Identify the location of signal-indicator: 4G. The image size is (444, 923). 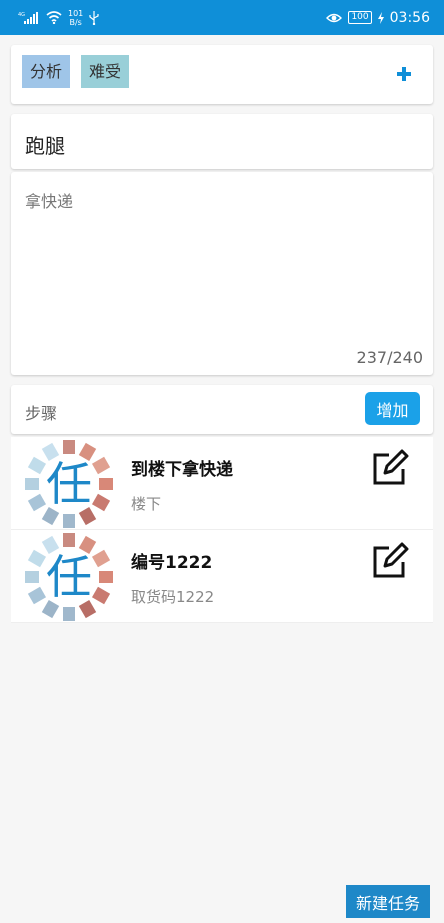
(21, 15).